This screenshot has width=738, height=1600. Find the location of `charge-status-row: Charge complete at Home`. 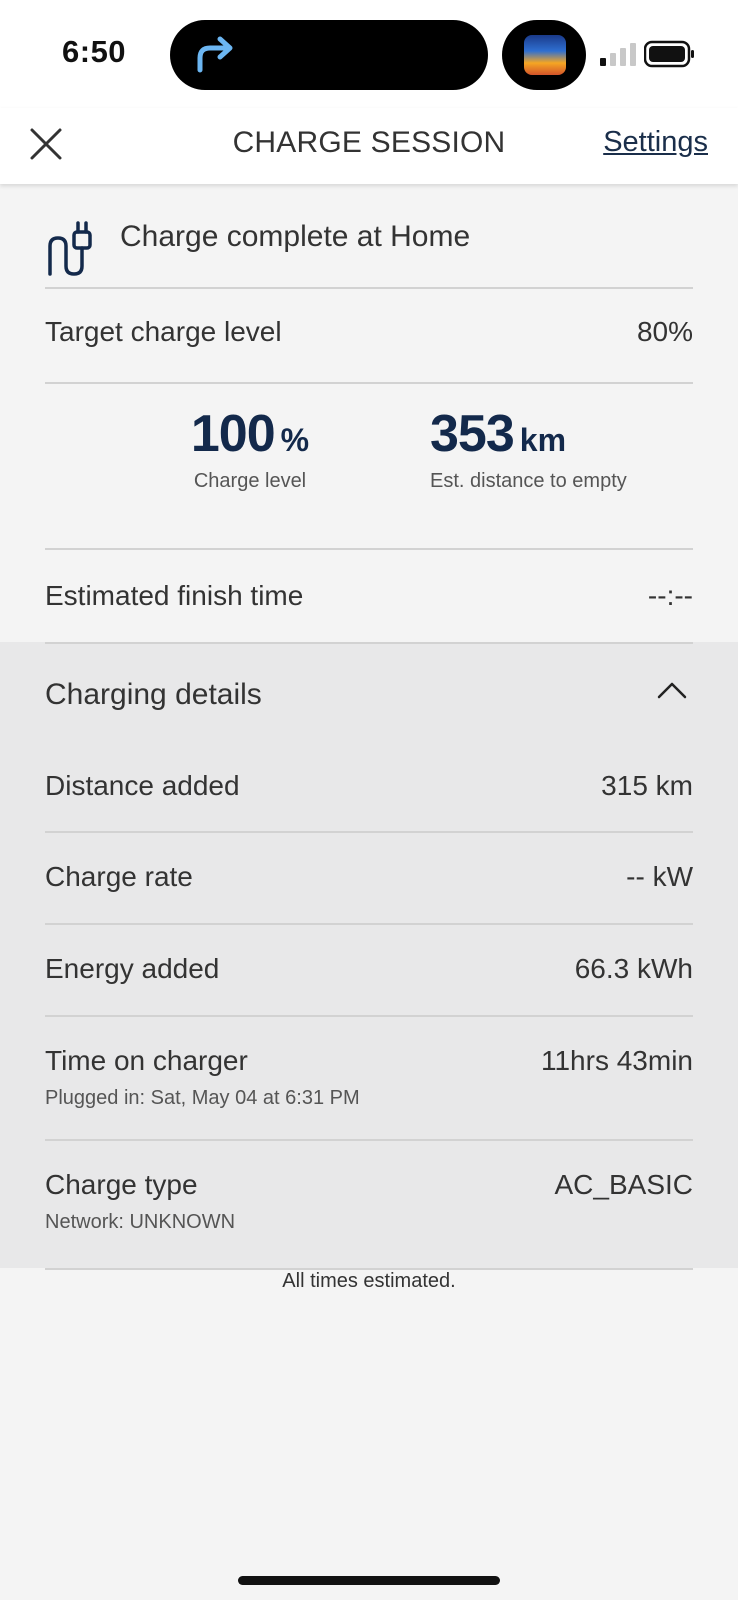

charge-status-row: Charge complete at Home is located at coordinates (369, 240).